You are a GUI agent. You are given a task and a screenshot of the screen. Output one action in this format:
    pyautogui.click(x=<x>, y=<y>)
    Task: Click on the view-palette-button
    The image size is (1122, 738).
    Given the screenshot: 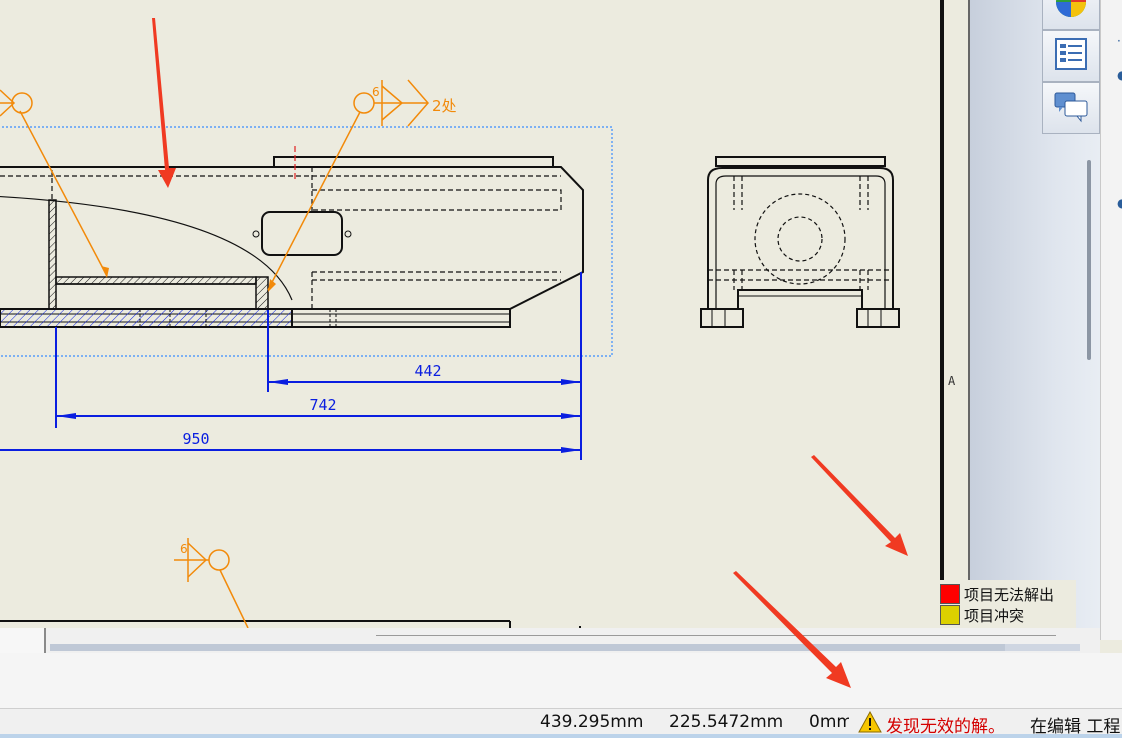 What is the action you would take?
    pyautogui.click(x=1071, y=56)
    